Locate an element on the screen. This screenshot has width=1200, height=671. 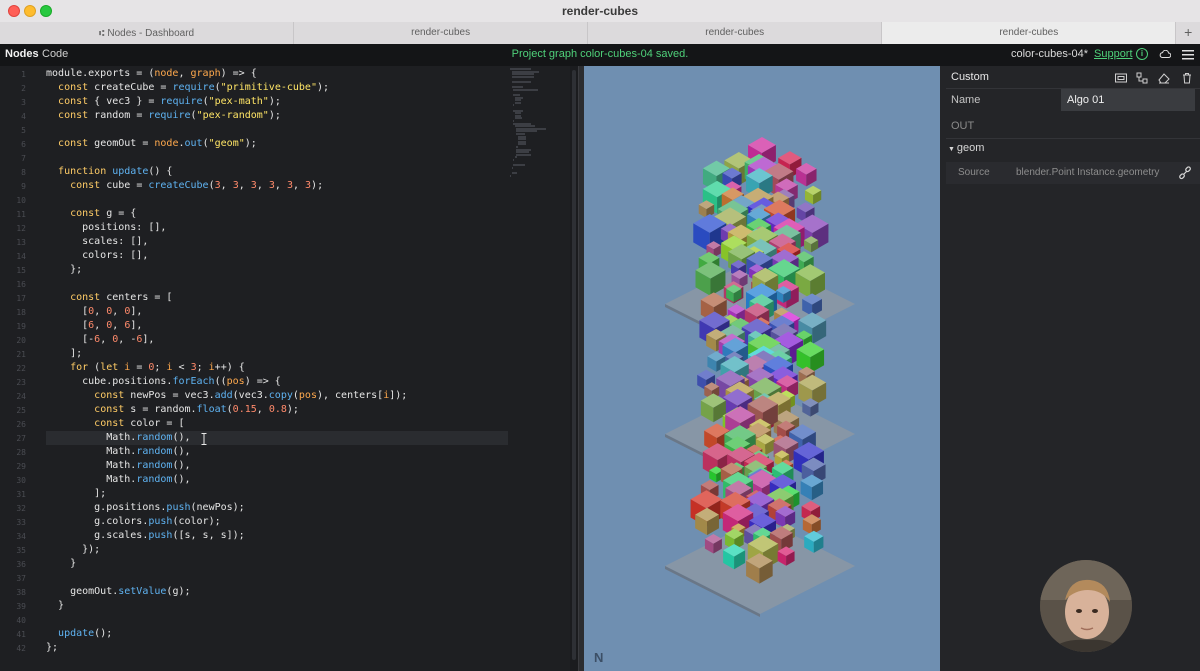
line-number: 23 is located at coordinates (21, 382).